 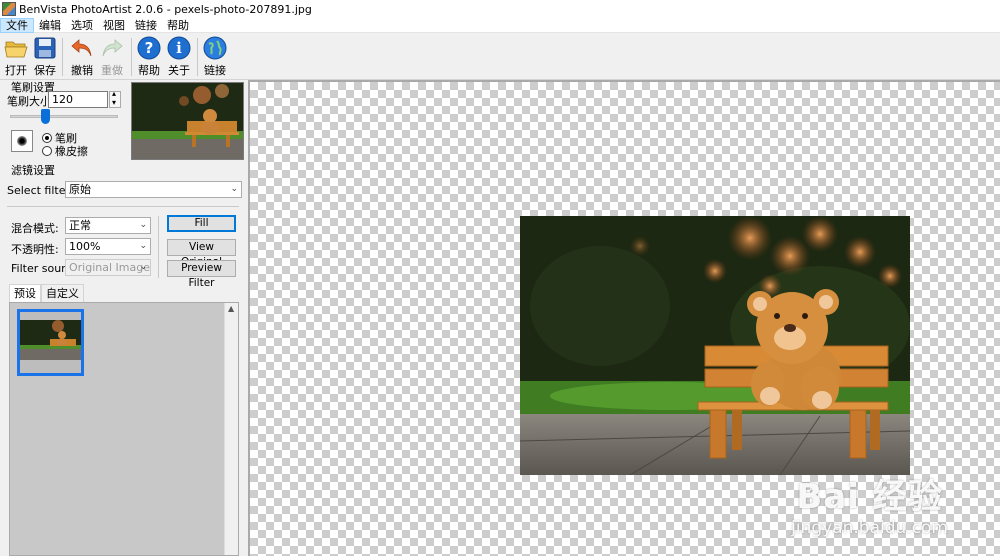 What do you see at coordinates (9, 9) in the screenshot?
I see `app-icon` at bounding box center [9, 9].